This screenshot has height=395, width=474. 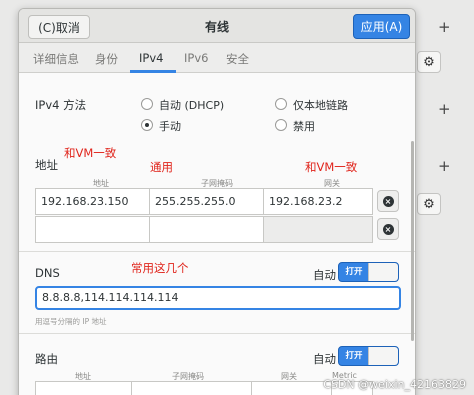 I want to click on annotation-vm-2: 和VM一致, so click(x=331, y=167).